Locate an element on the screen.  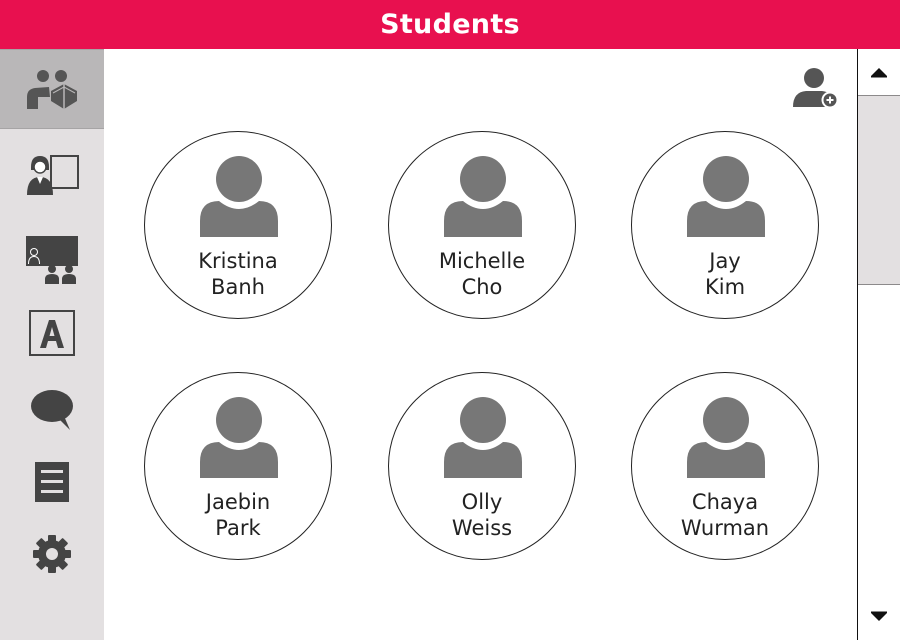
student-card-jaebin-park: Jaebin Park is located at coordinates (238, 466).